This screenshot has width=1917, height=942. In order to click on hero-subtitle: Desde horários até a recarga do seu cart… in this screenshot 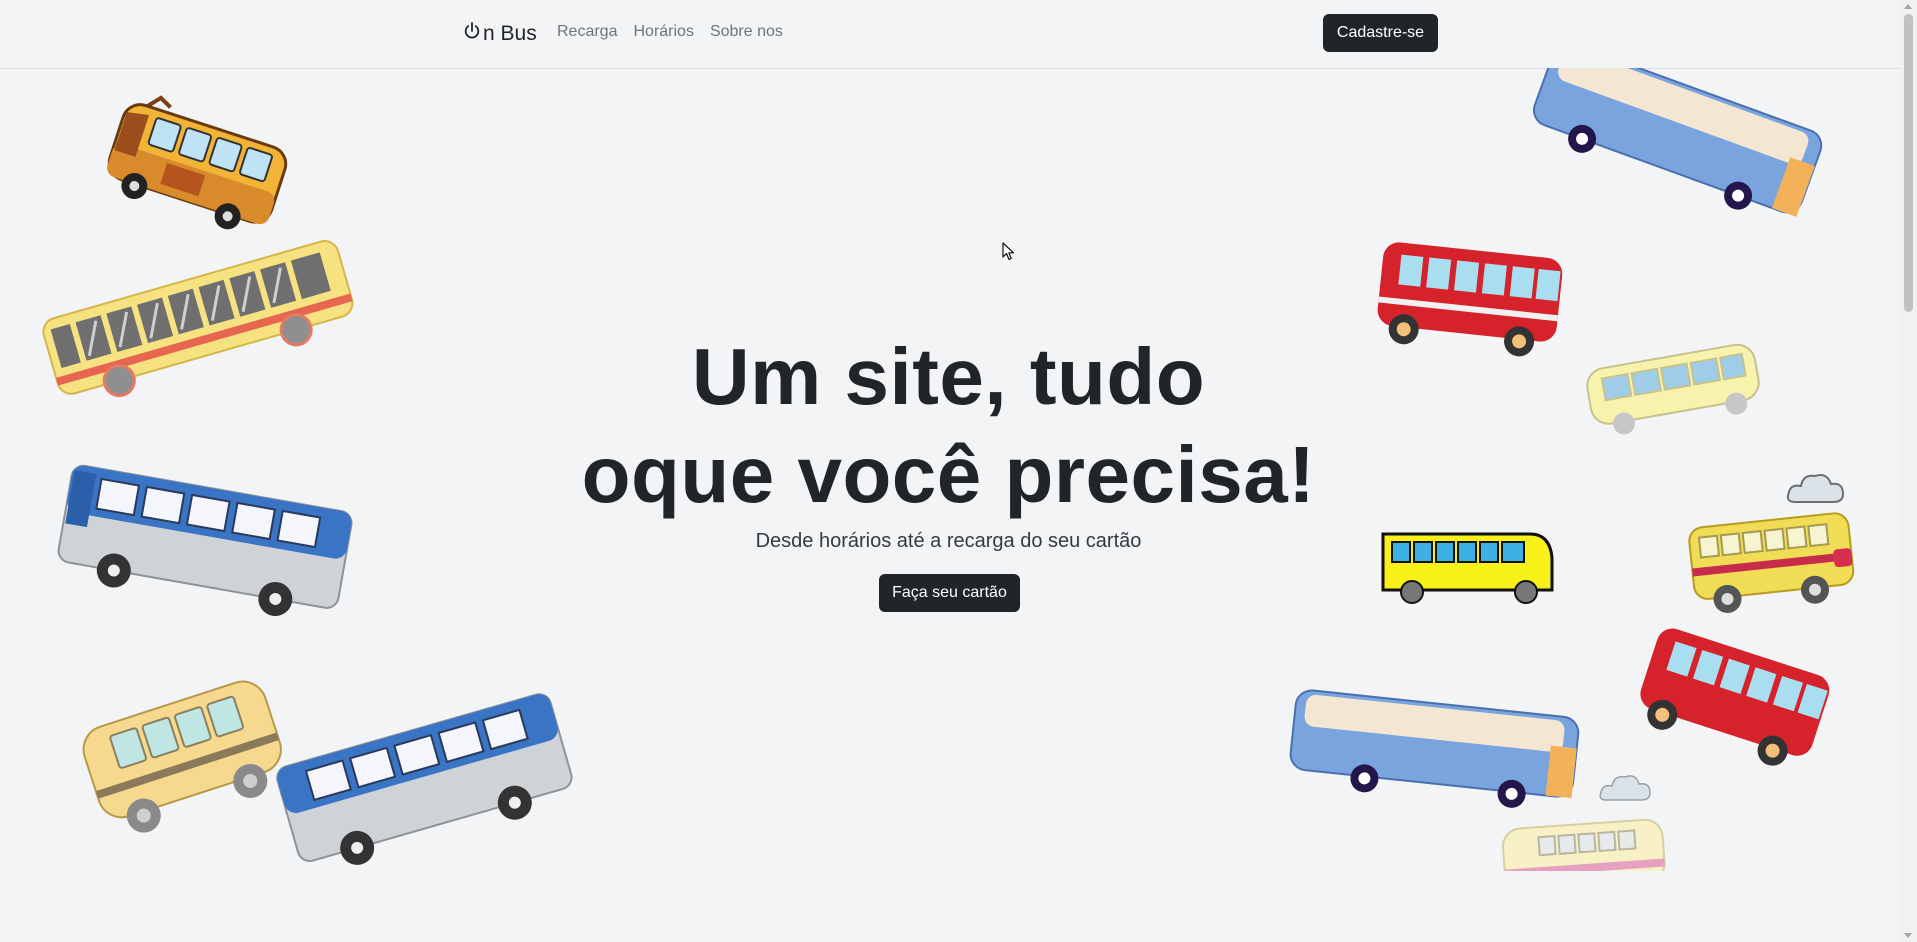, I will do `click(948, 541)`.